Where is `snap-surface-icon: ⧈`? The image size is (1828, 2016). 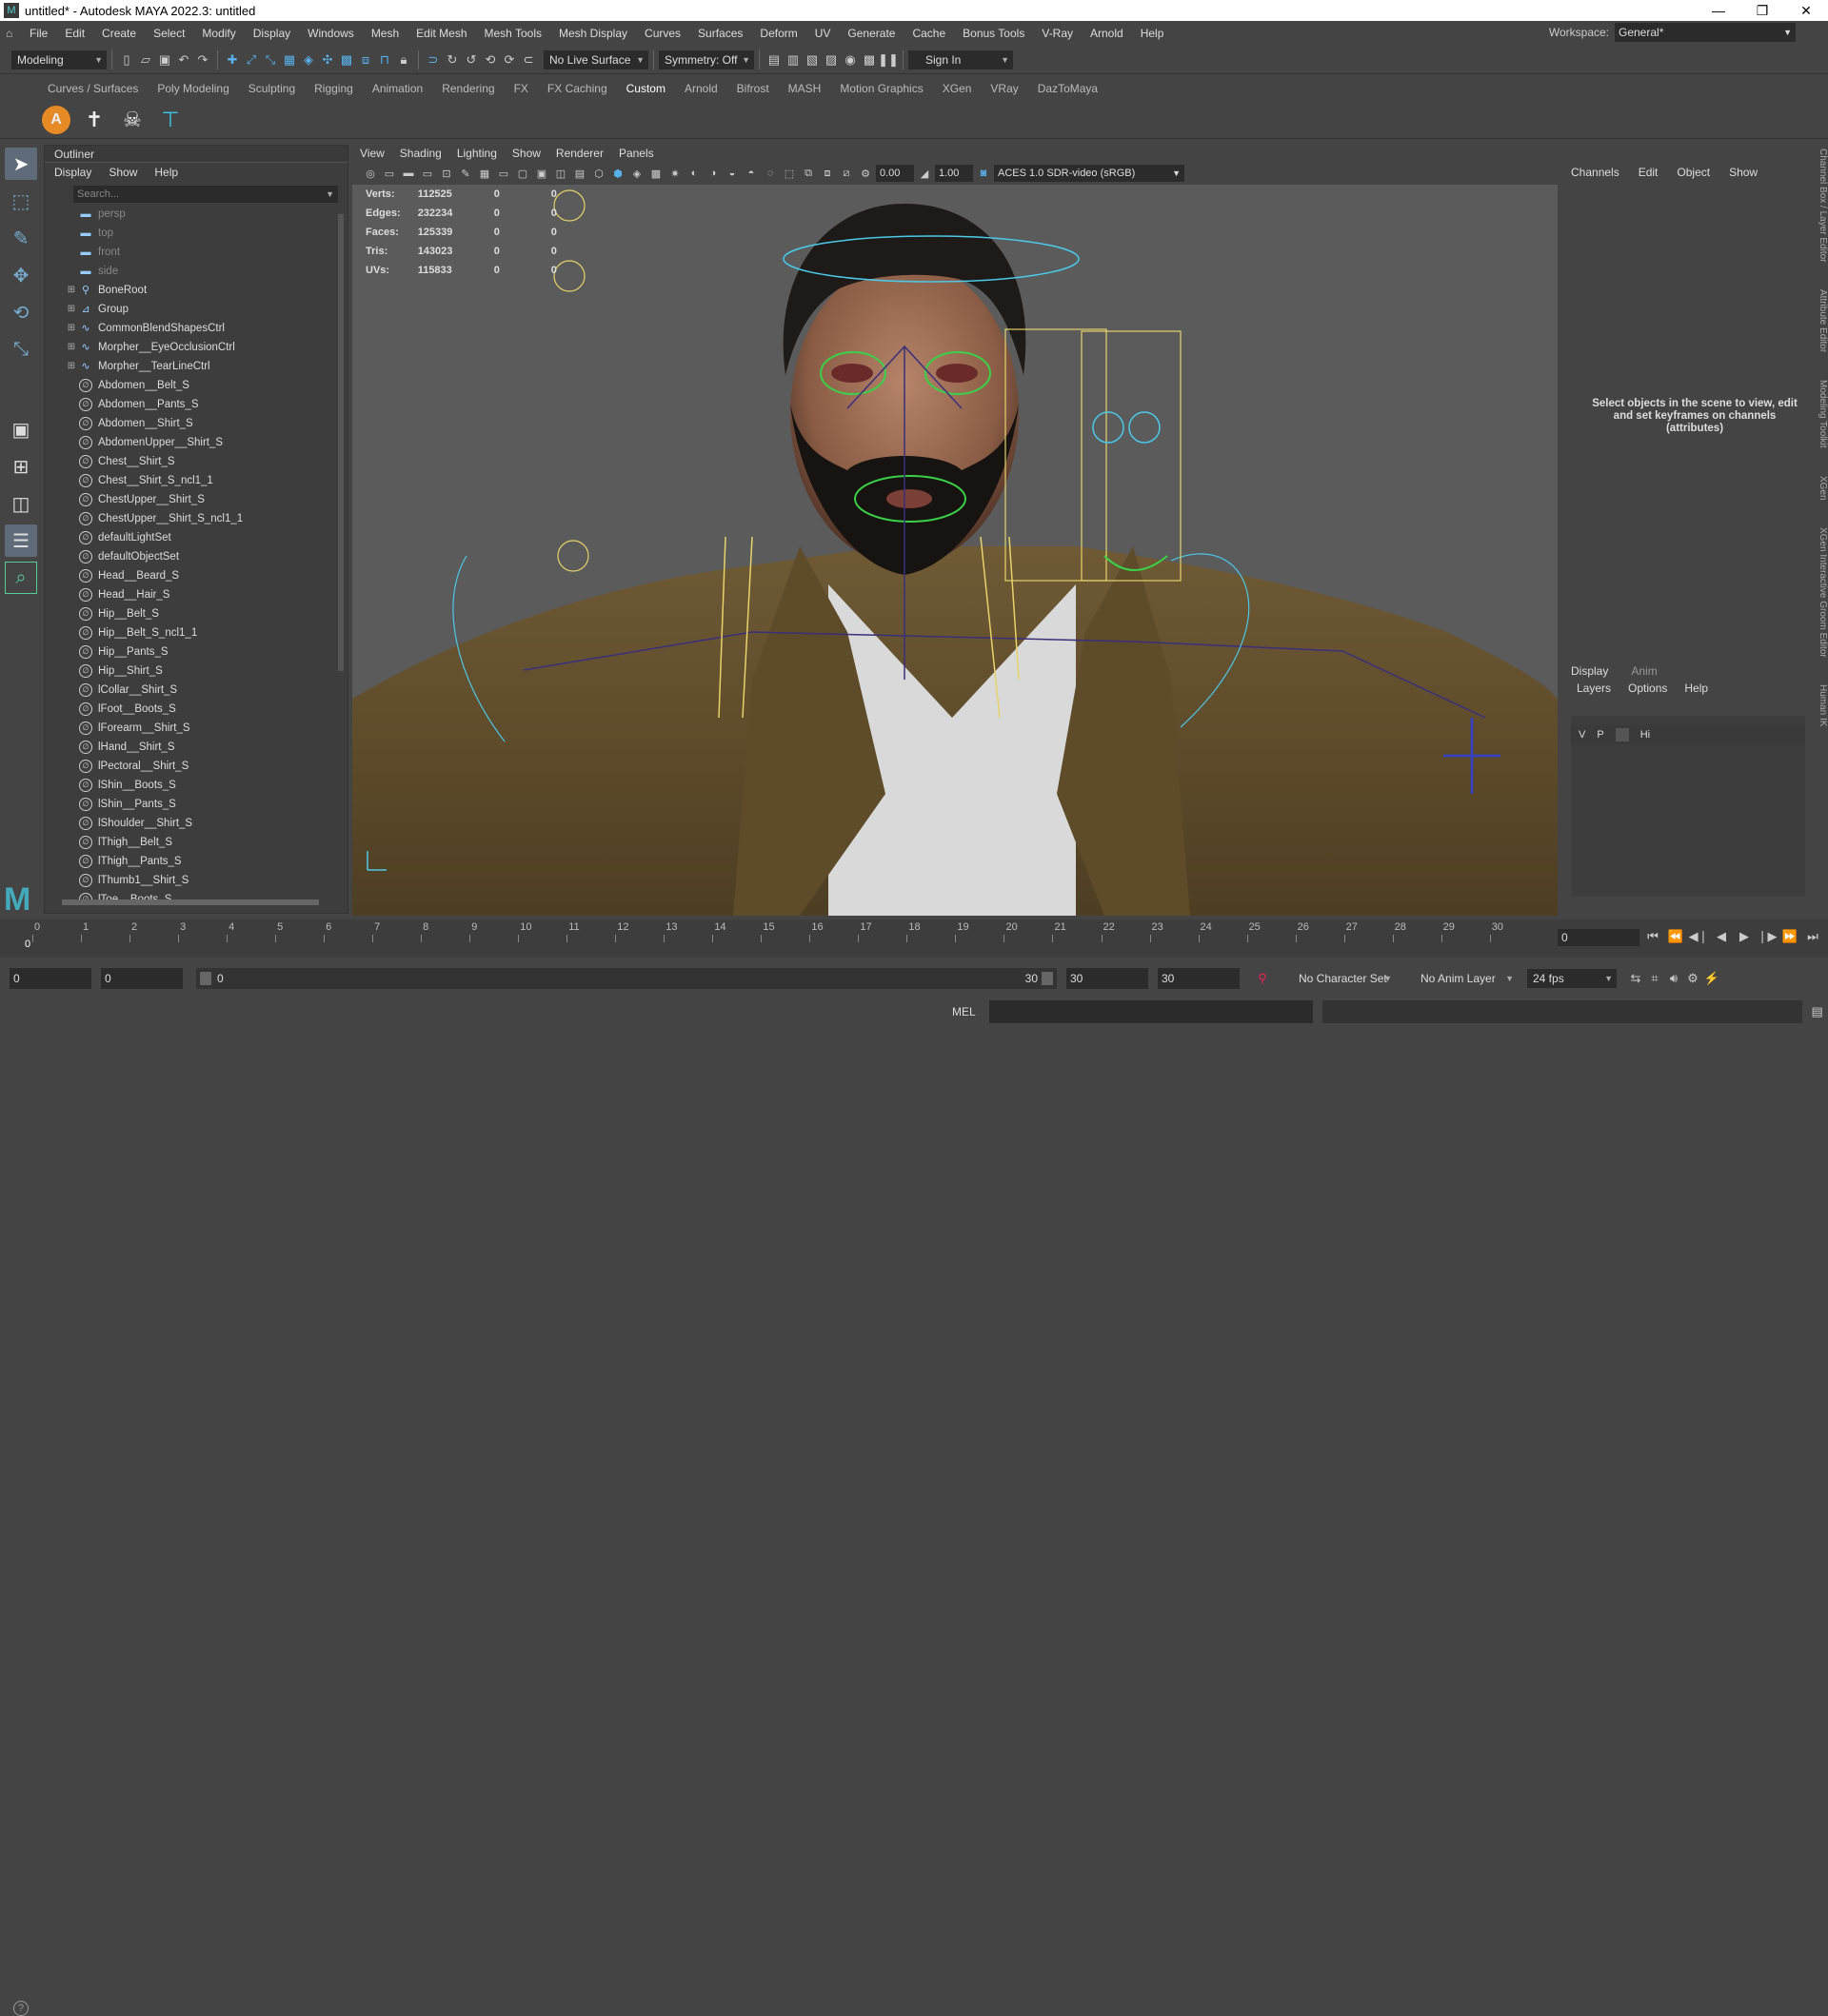 snap-surface-icon: ⧈ is located at coordinates (365, 60).